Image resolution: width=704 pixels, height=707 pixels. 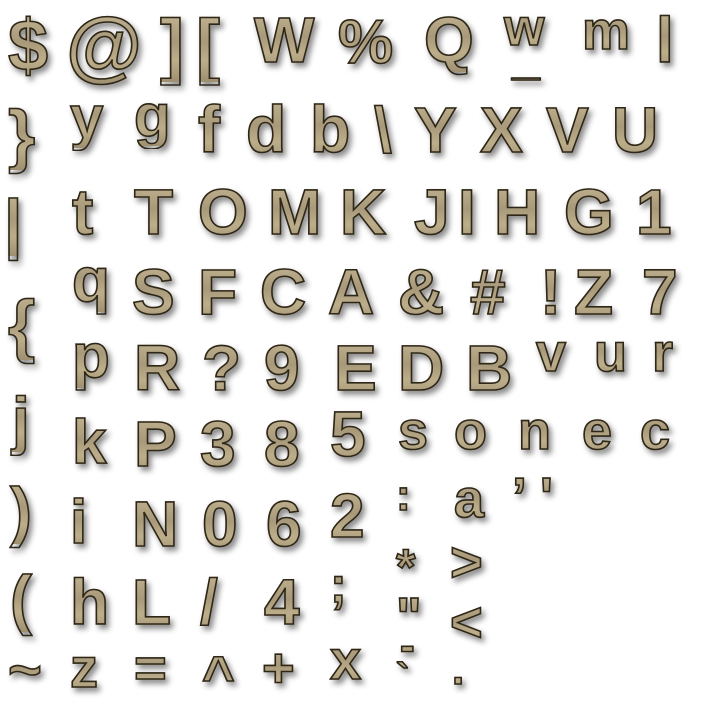 I want to click on glyph-equals: =, so click(x=150, y=667).